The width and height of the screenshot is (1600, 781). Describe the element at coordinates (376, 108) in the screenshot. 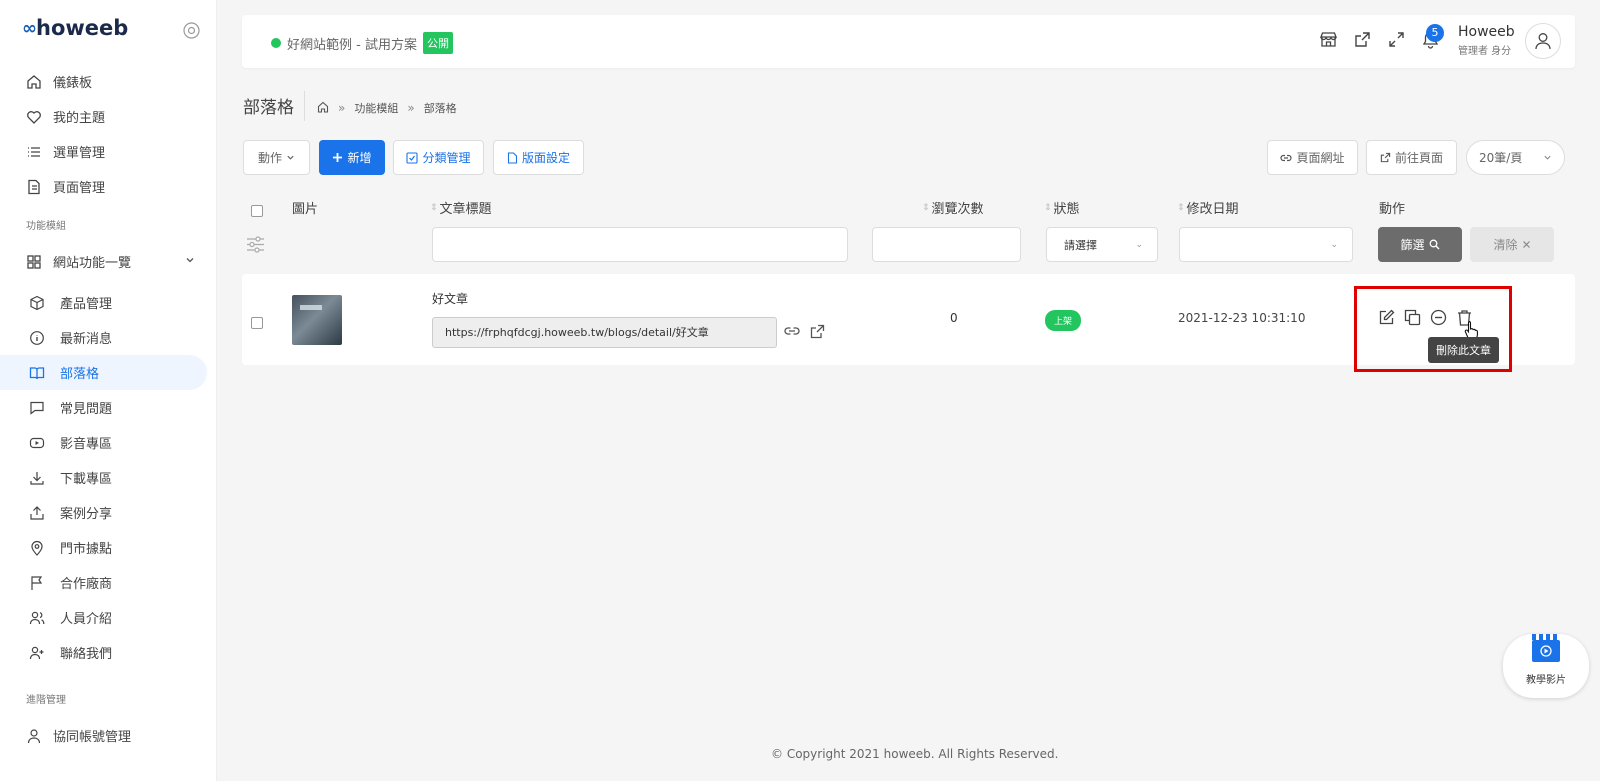

I see `breadcrumb-item: 功能模組` at that location.